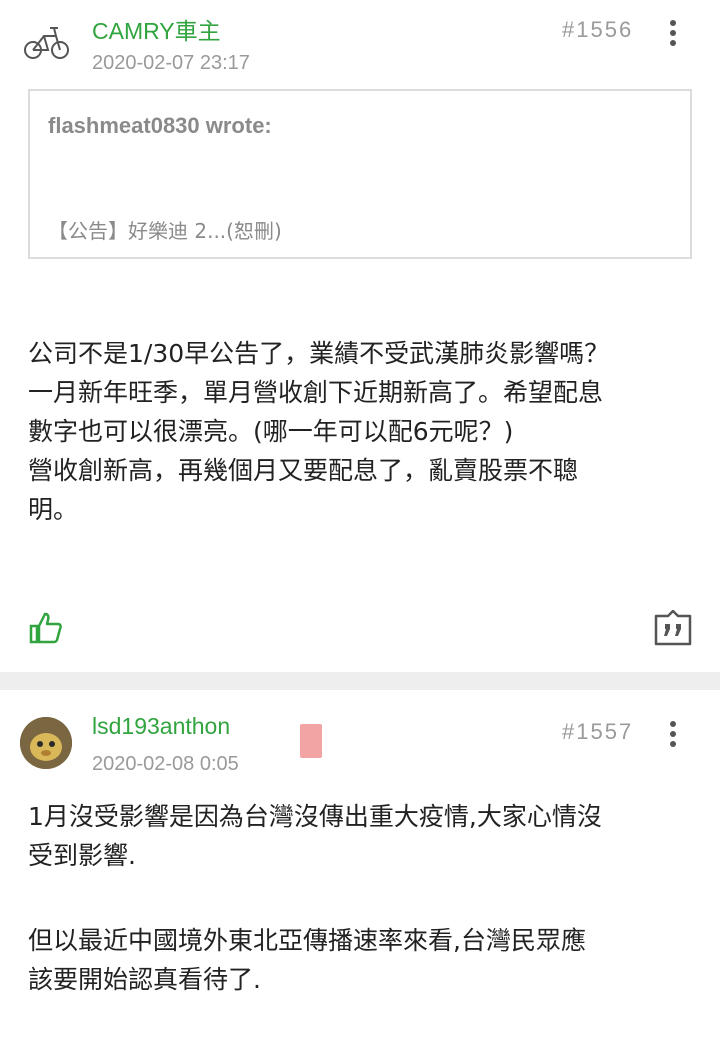 The image size is (720, 1049). What do you see at coordinates (171, 63) in the screenshot?
I see `post-time: 2020-02-07 23:17` at bounding box center [171, 63].